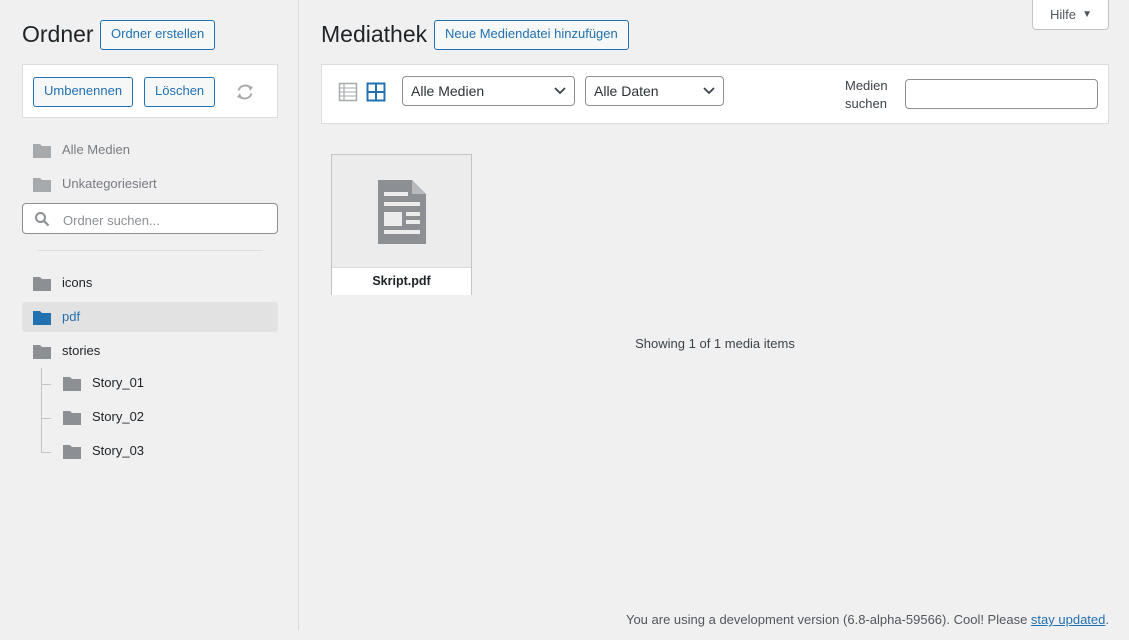  I want to click on refresh-icon, so click(245, 92).